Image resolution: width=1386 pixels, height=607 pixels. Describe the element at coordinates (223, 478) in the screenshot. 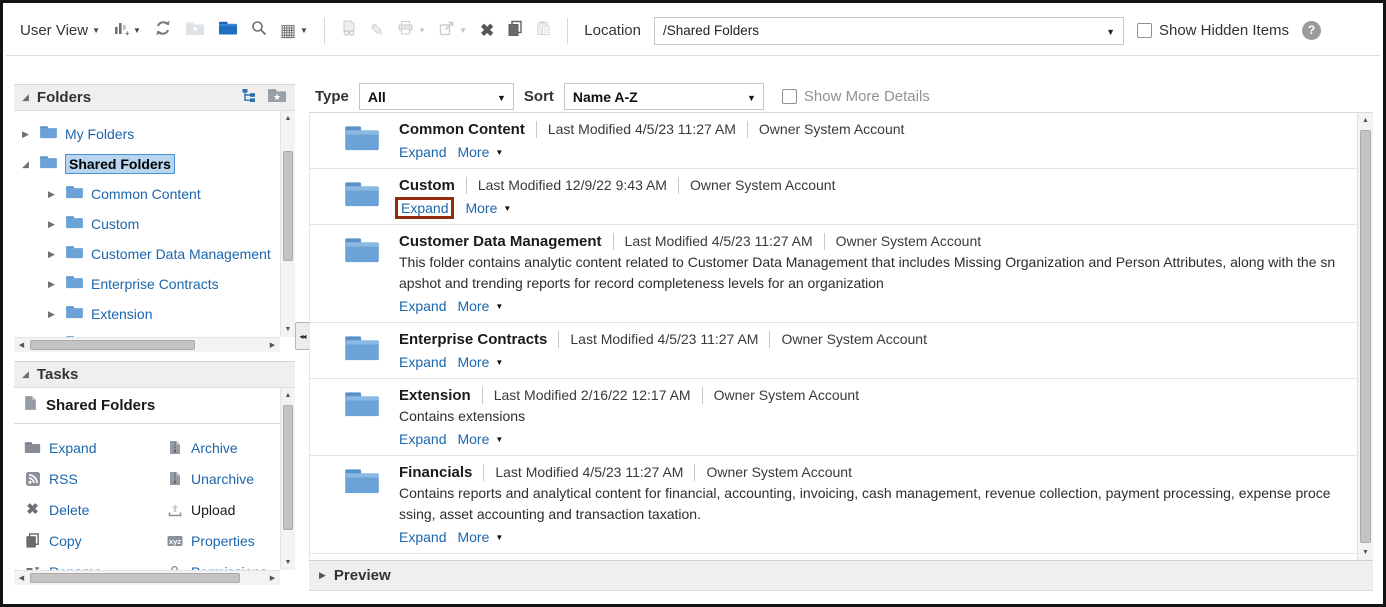

I see `task-unarchive-link: Unarchive` at that location.